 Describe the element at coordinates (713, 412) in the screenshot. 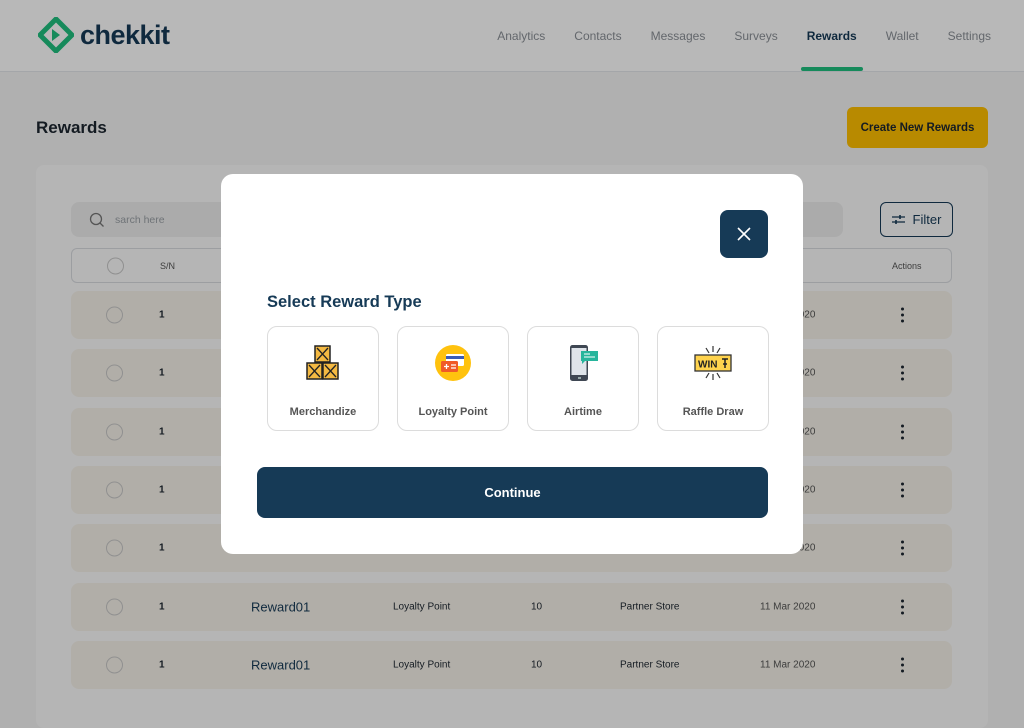

I see `type-label: Raffle Draw` at that location.